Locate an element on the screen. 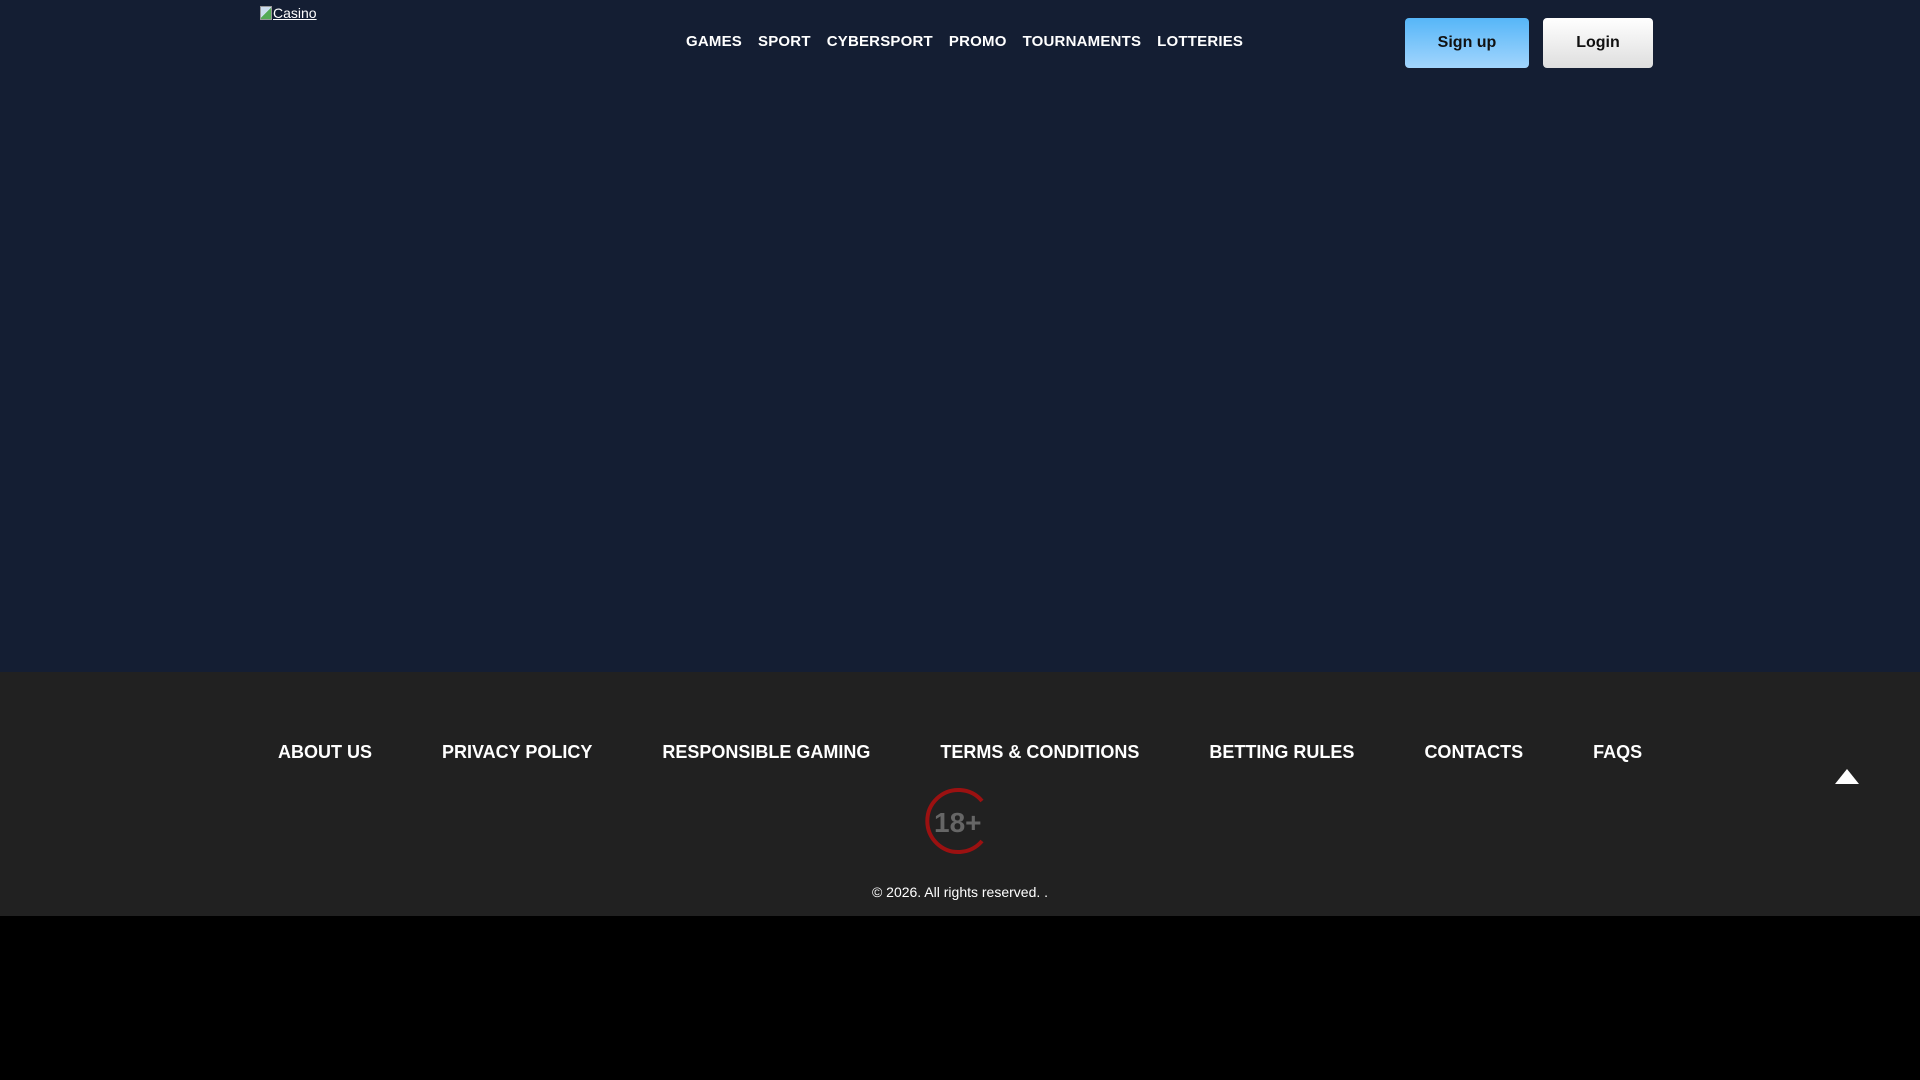  nav-lotteries: LOTTERIES is located at coordinates (1200, 41).